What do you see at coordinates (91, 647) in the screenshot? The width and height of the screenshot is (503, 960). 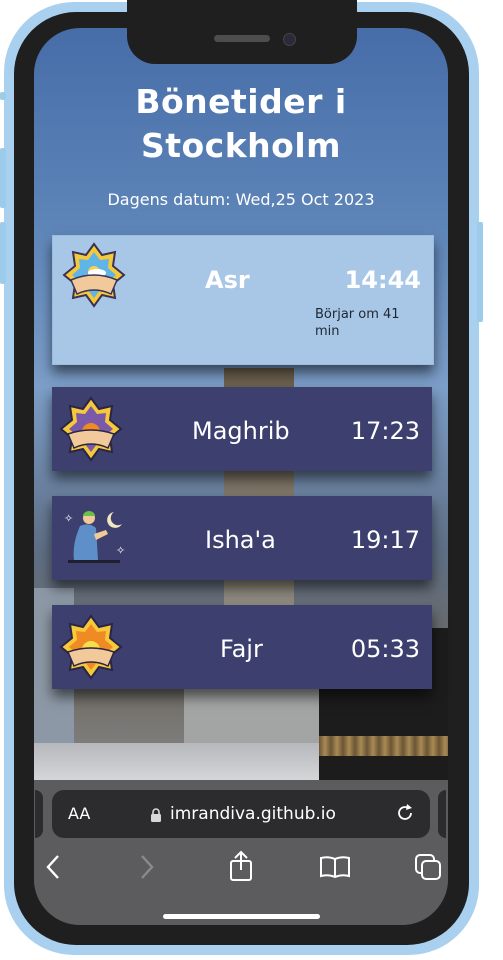 I see `sunrise-icon` at bounding box center [91, 647].